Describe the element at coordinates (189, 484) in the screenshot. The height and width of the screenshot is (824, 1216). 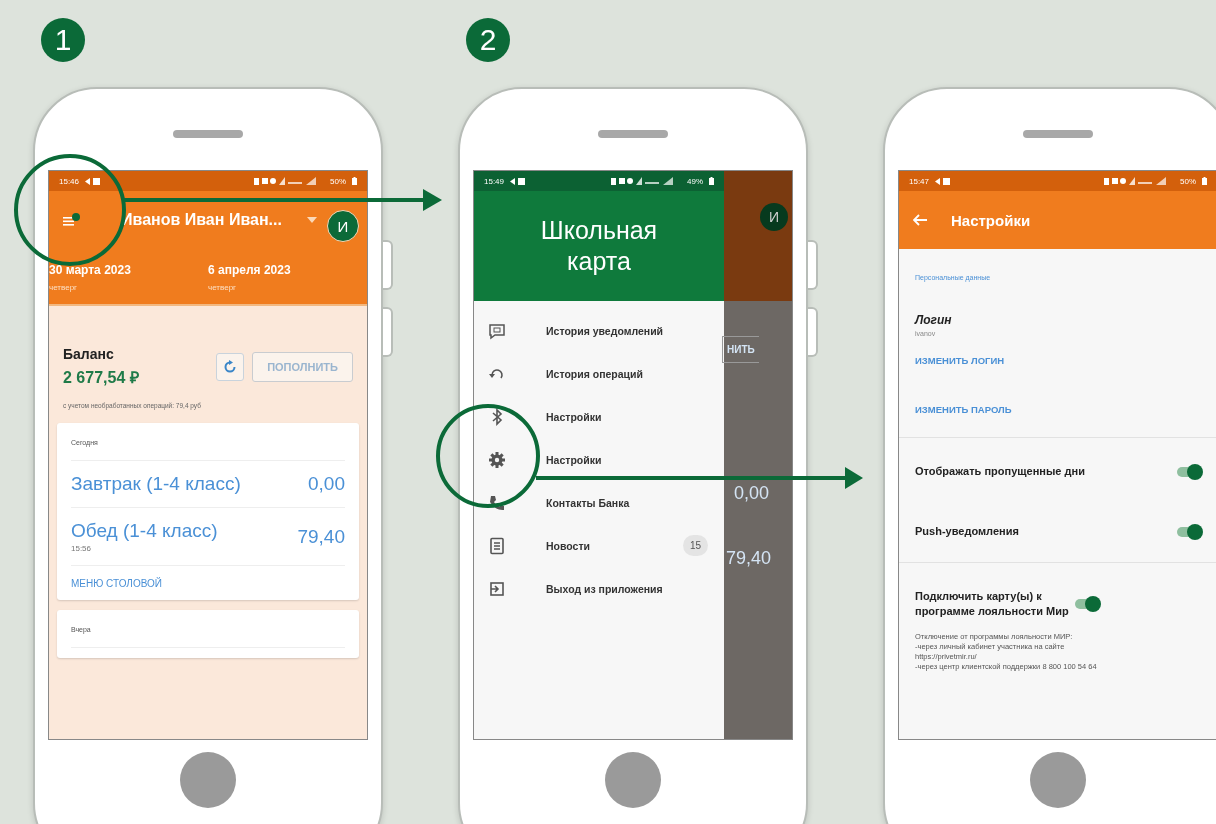
I see `meal-name: Завтрак (1-4 класс)` at that location.